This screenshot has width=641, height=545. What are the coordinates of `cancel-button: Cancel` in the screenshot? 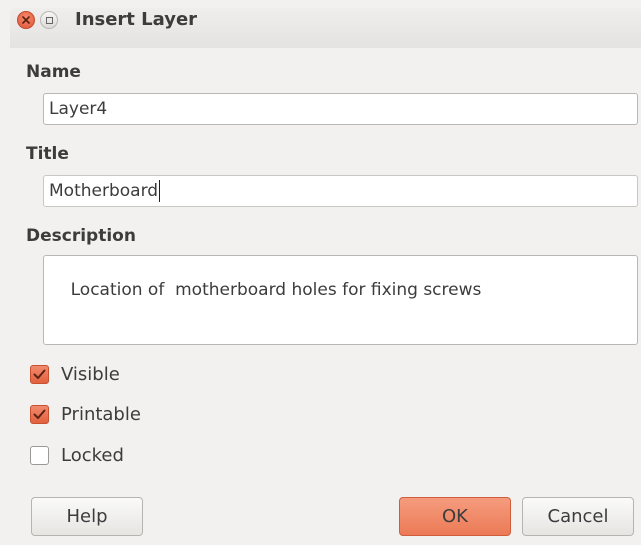 It's located at (578, 516).